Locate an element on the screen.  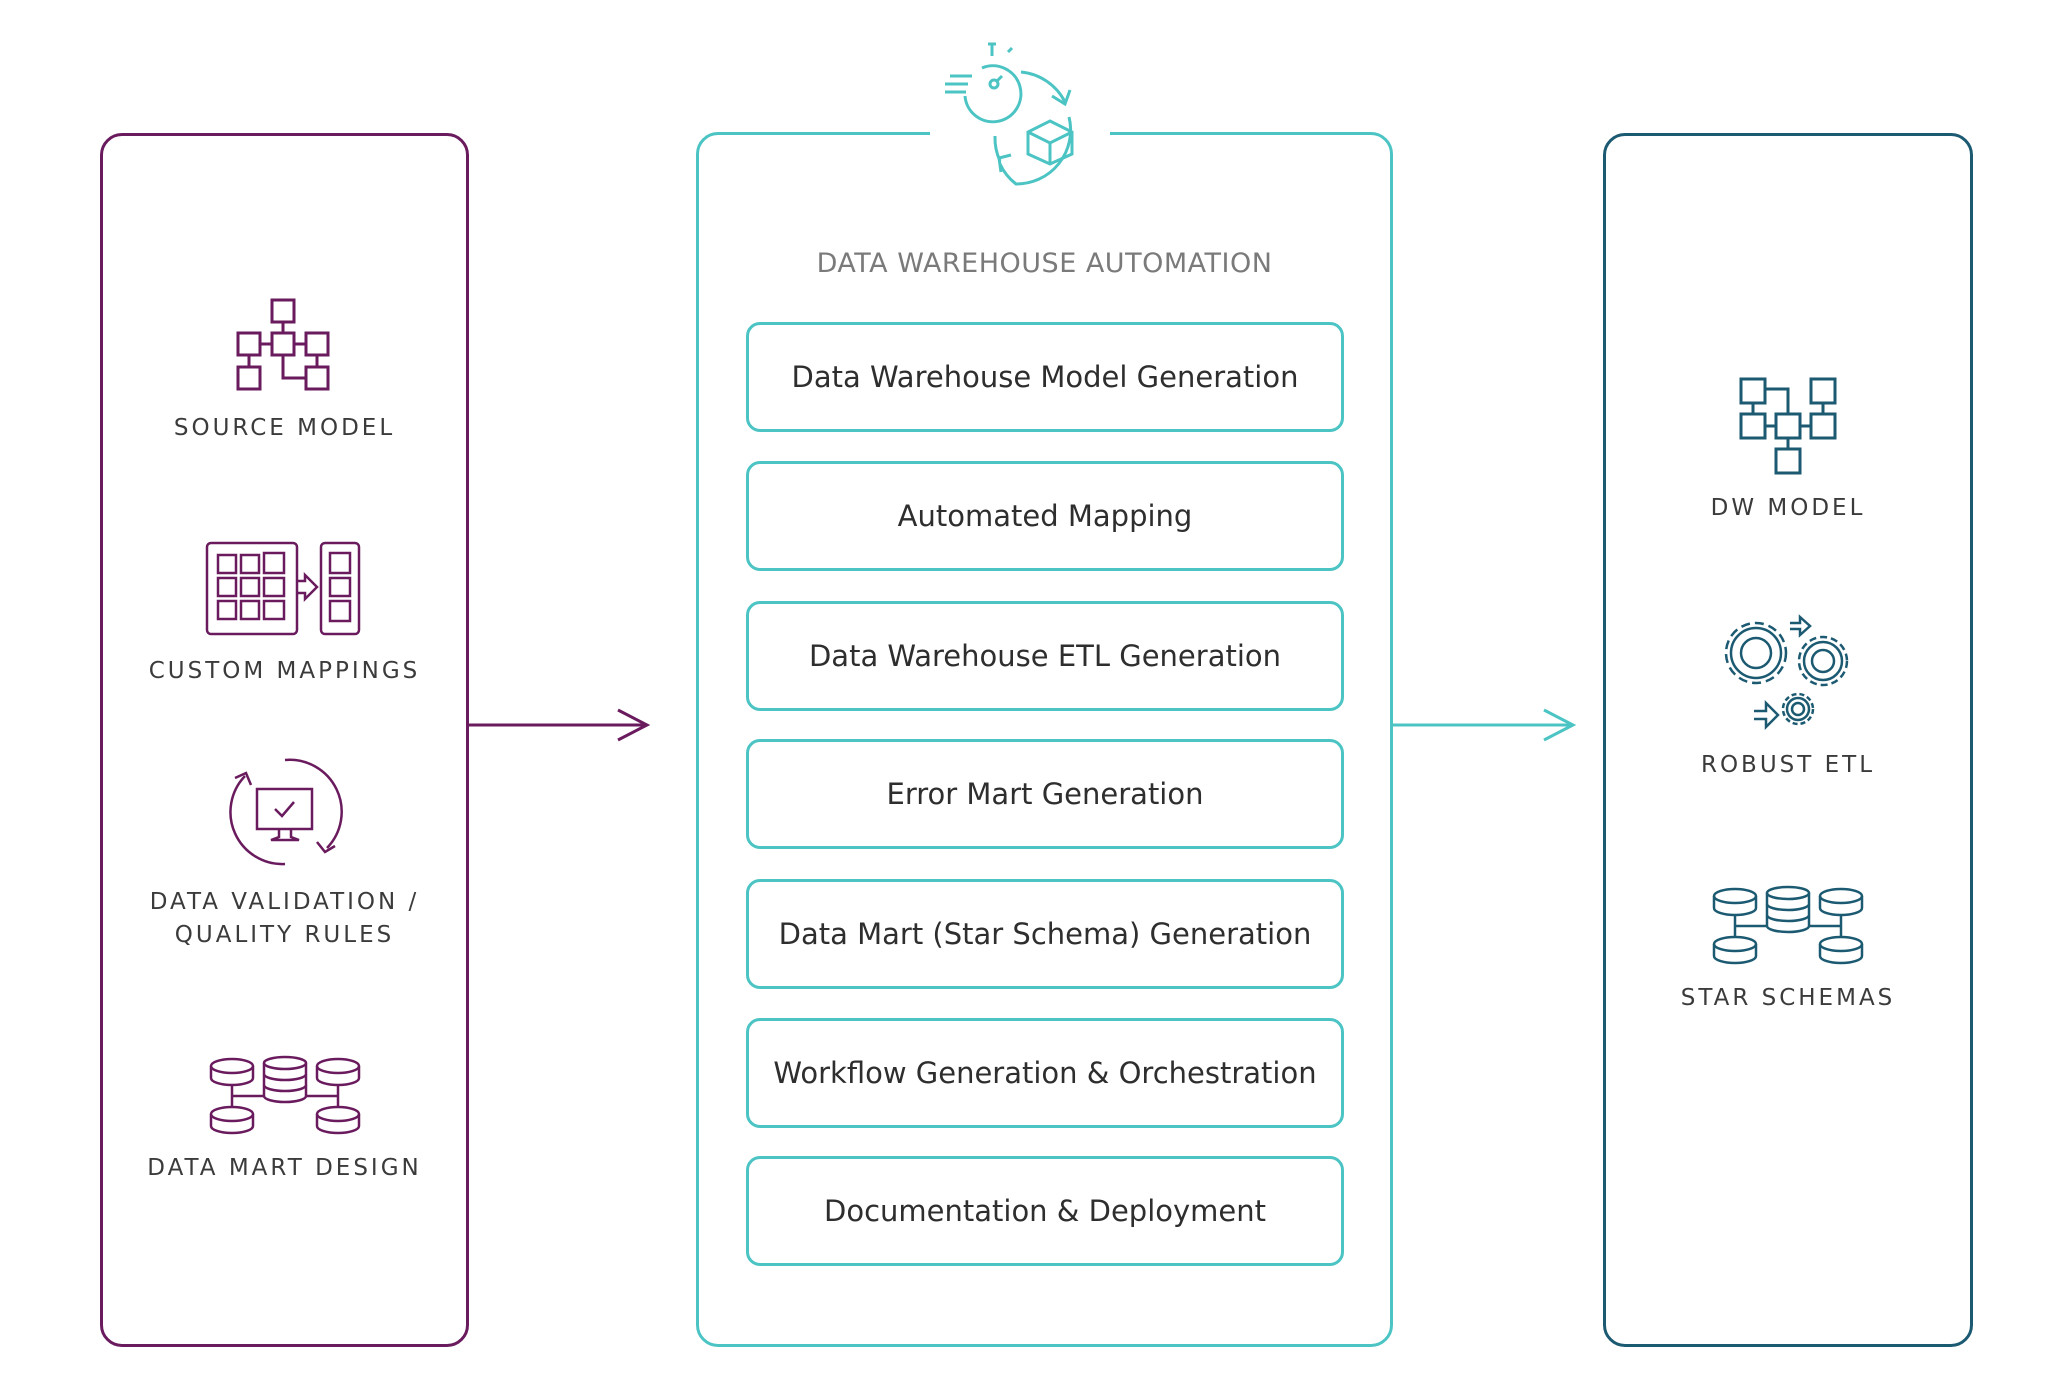
step-label: Data Warehouse Model Generation is located at coordinates (1045, 377).